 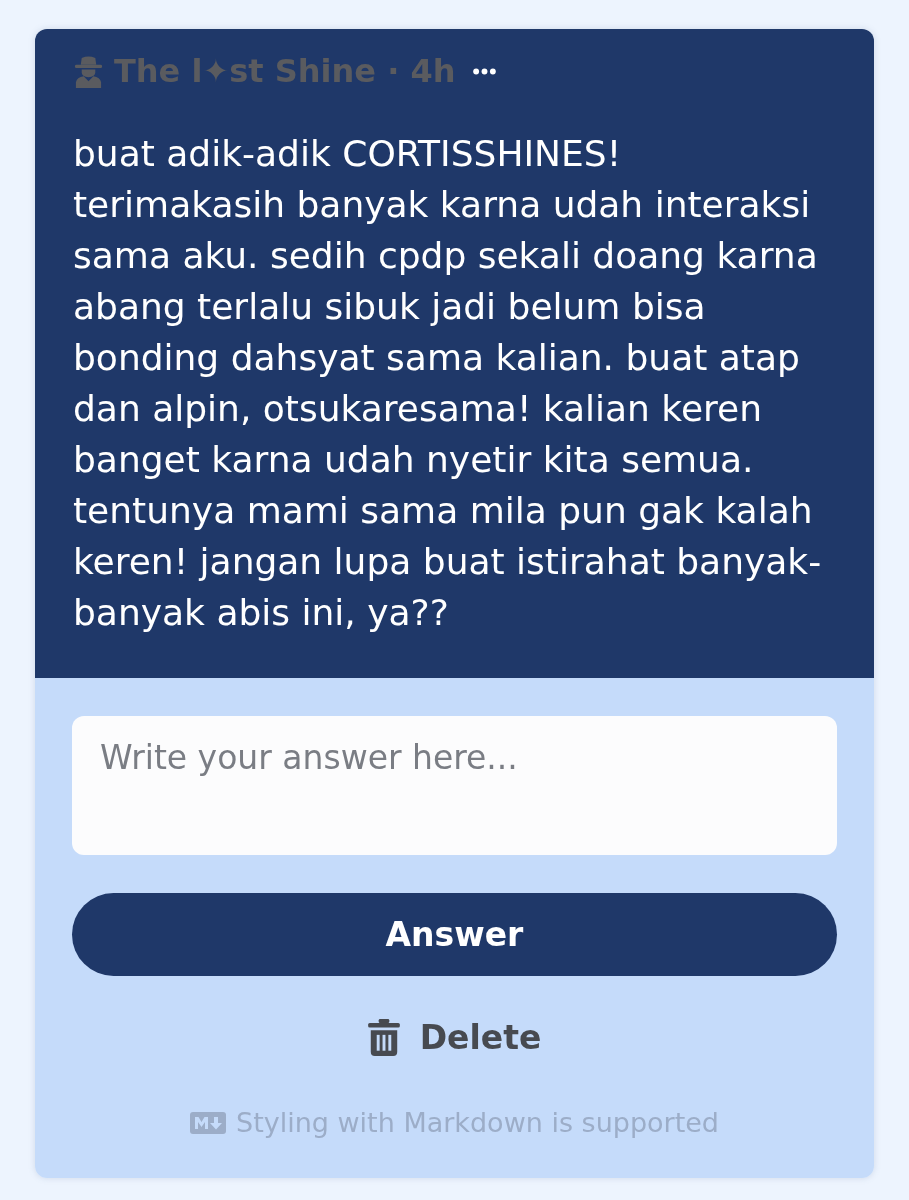 What do you see at coordinates (454, 934) in the screenshot?
I see `answer-button: Answer` at bounding box center [454, 934].